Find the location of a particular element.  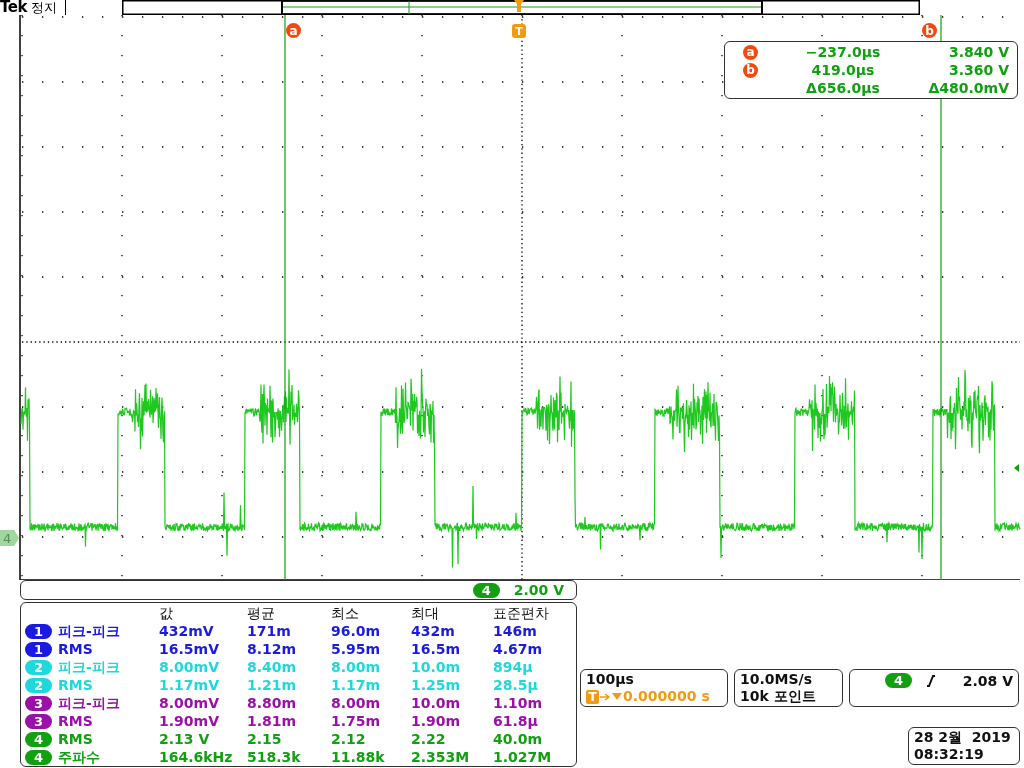

table-cell-text: 61.8µ is located at coordinates (516, 721).